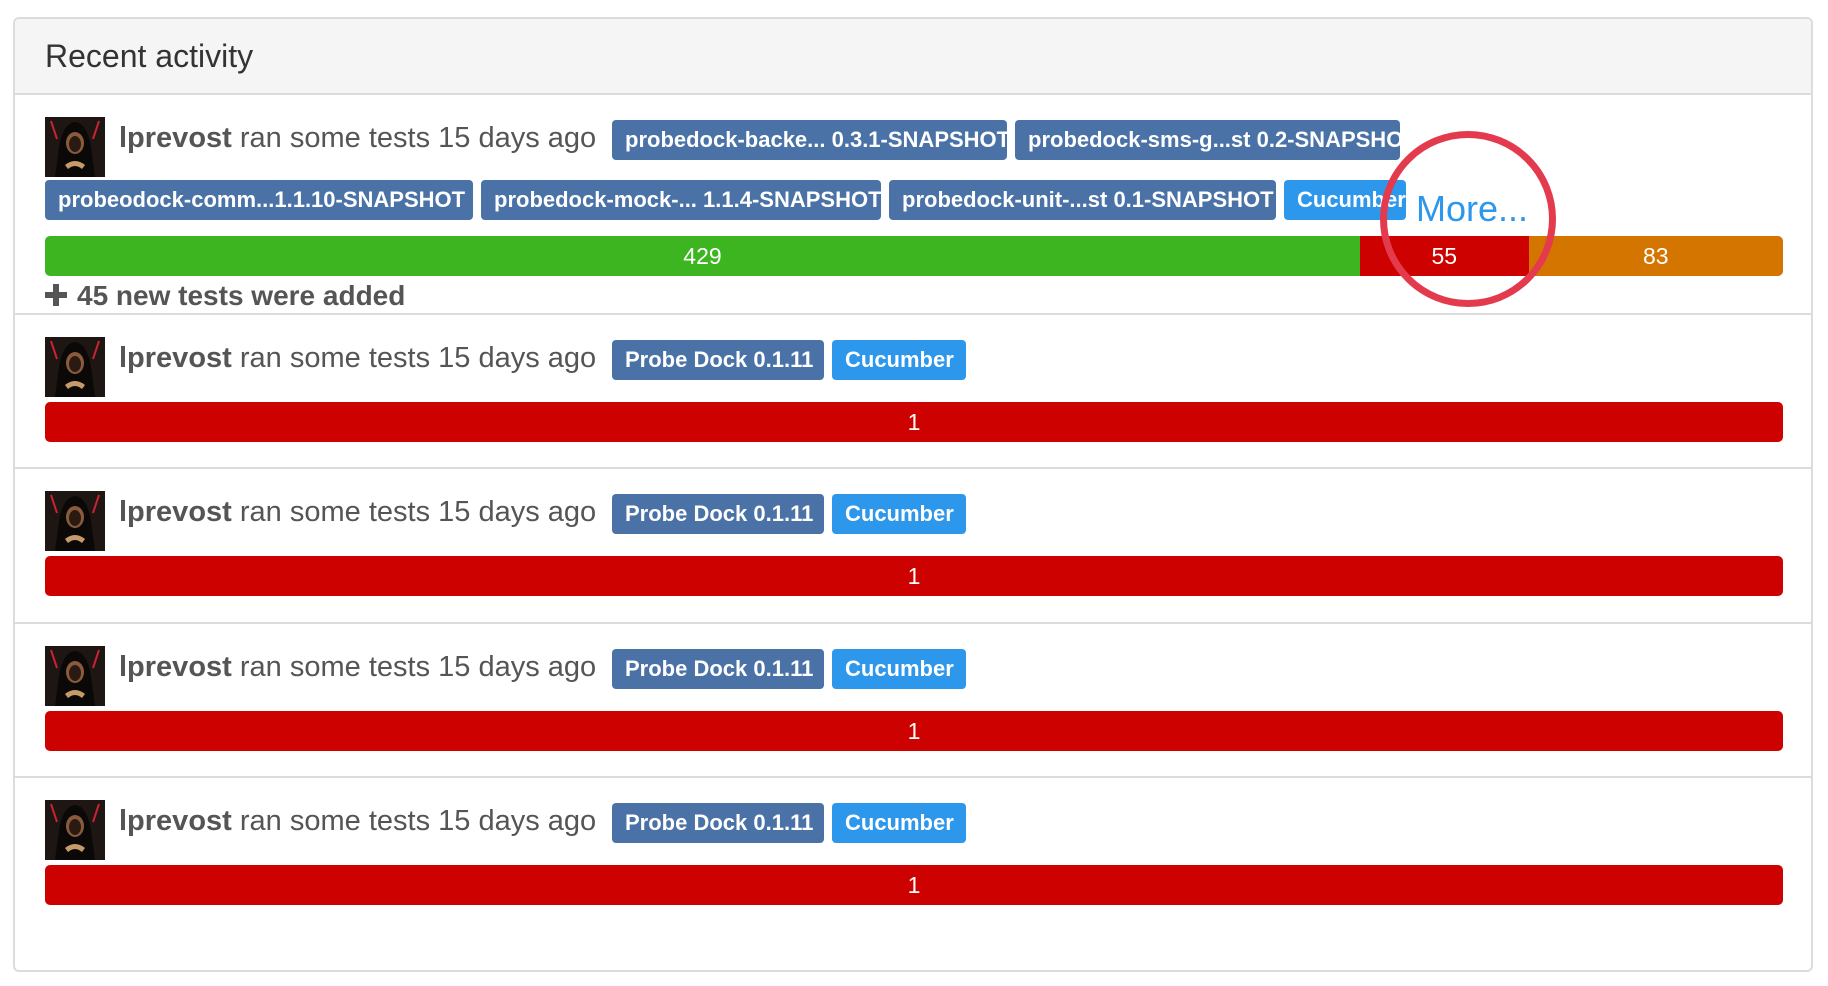  I want to click on tag-version: probeodock-comm...1.1.10-SNAPSHOT, so click(259, 200).